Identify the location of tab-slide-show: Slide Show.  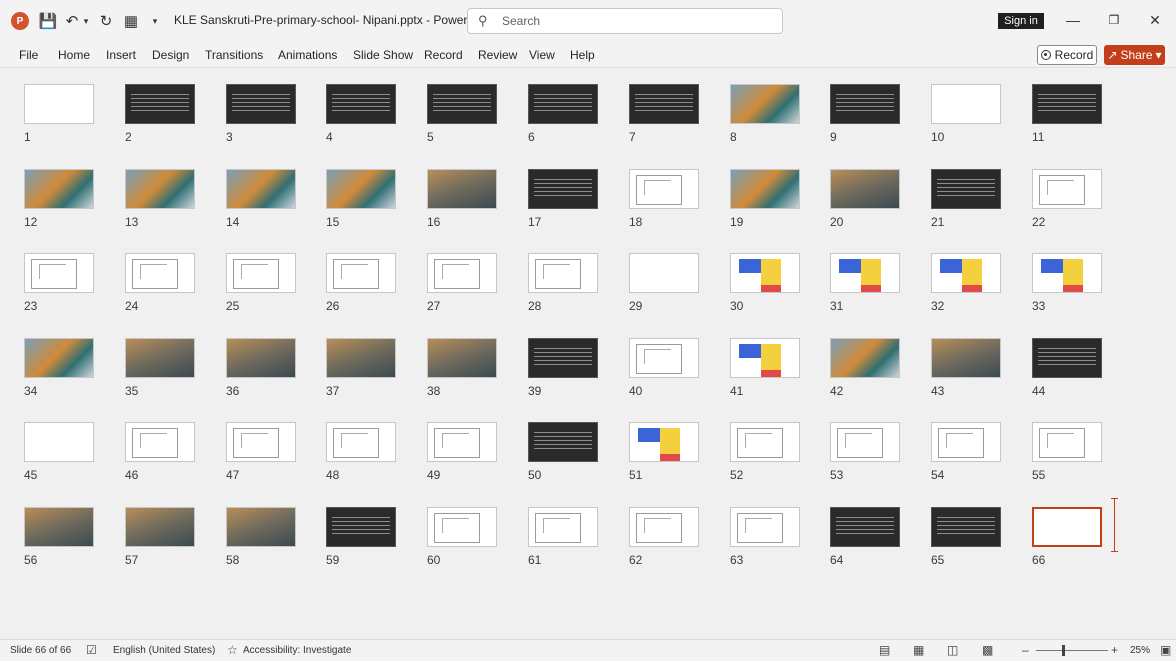
(383, 55).